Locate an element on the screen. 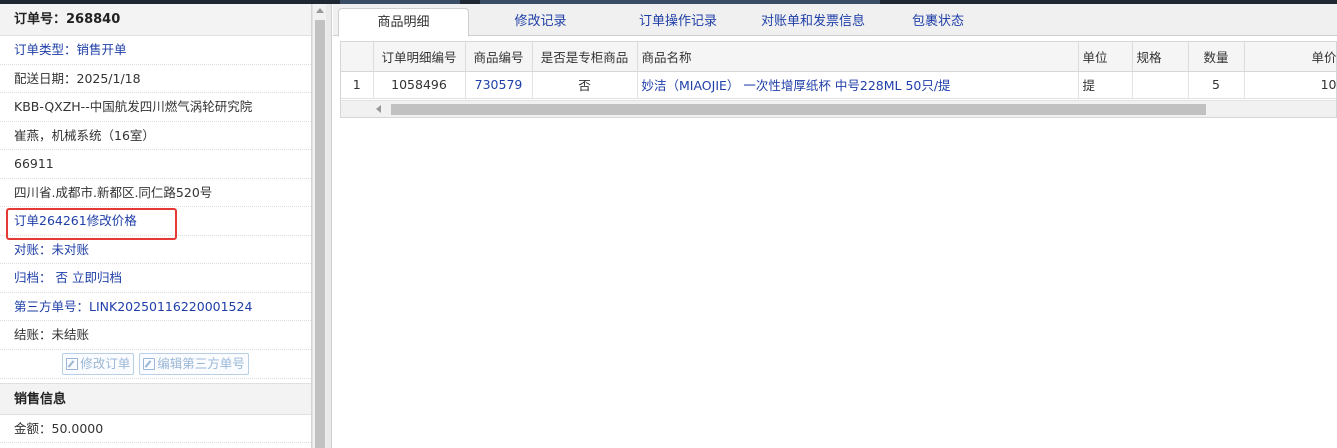 This screenshot has width=1337, height=448. scroll-left-arrow-icon is located at coordinates (378, 109).